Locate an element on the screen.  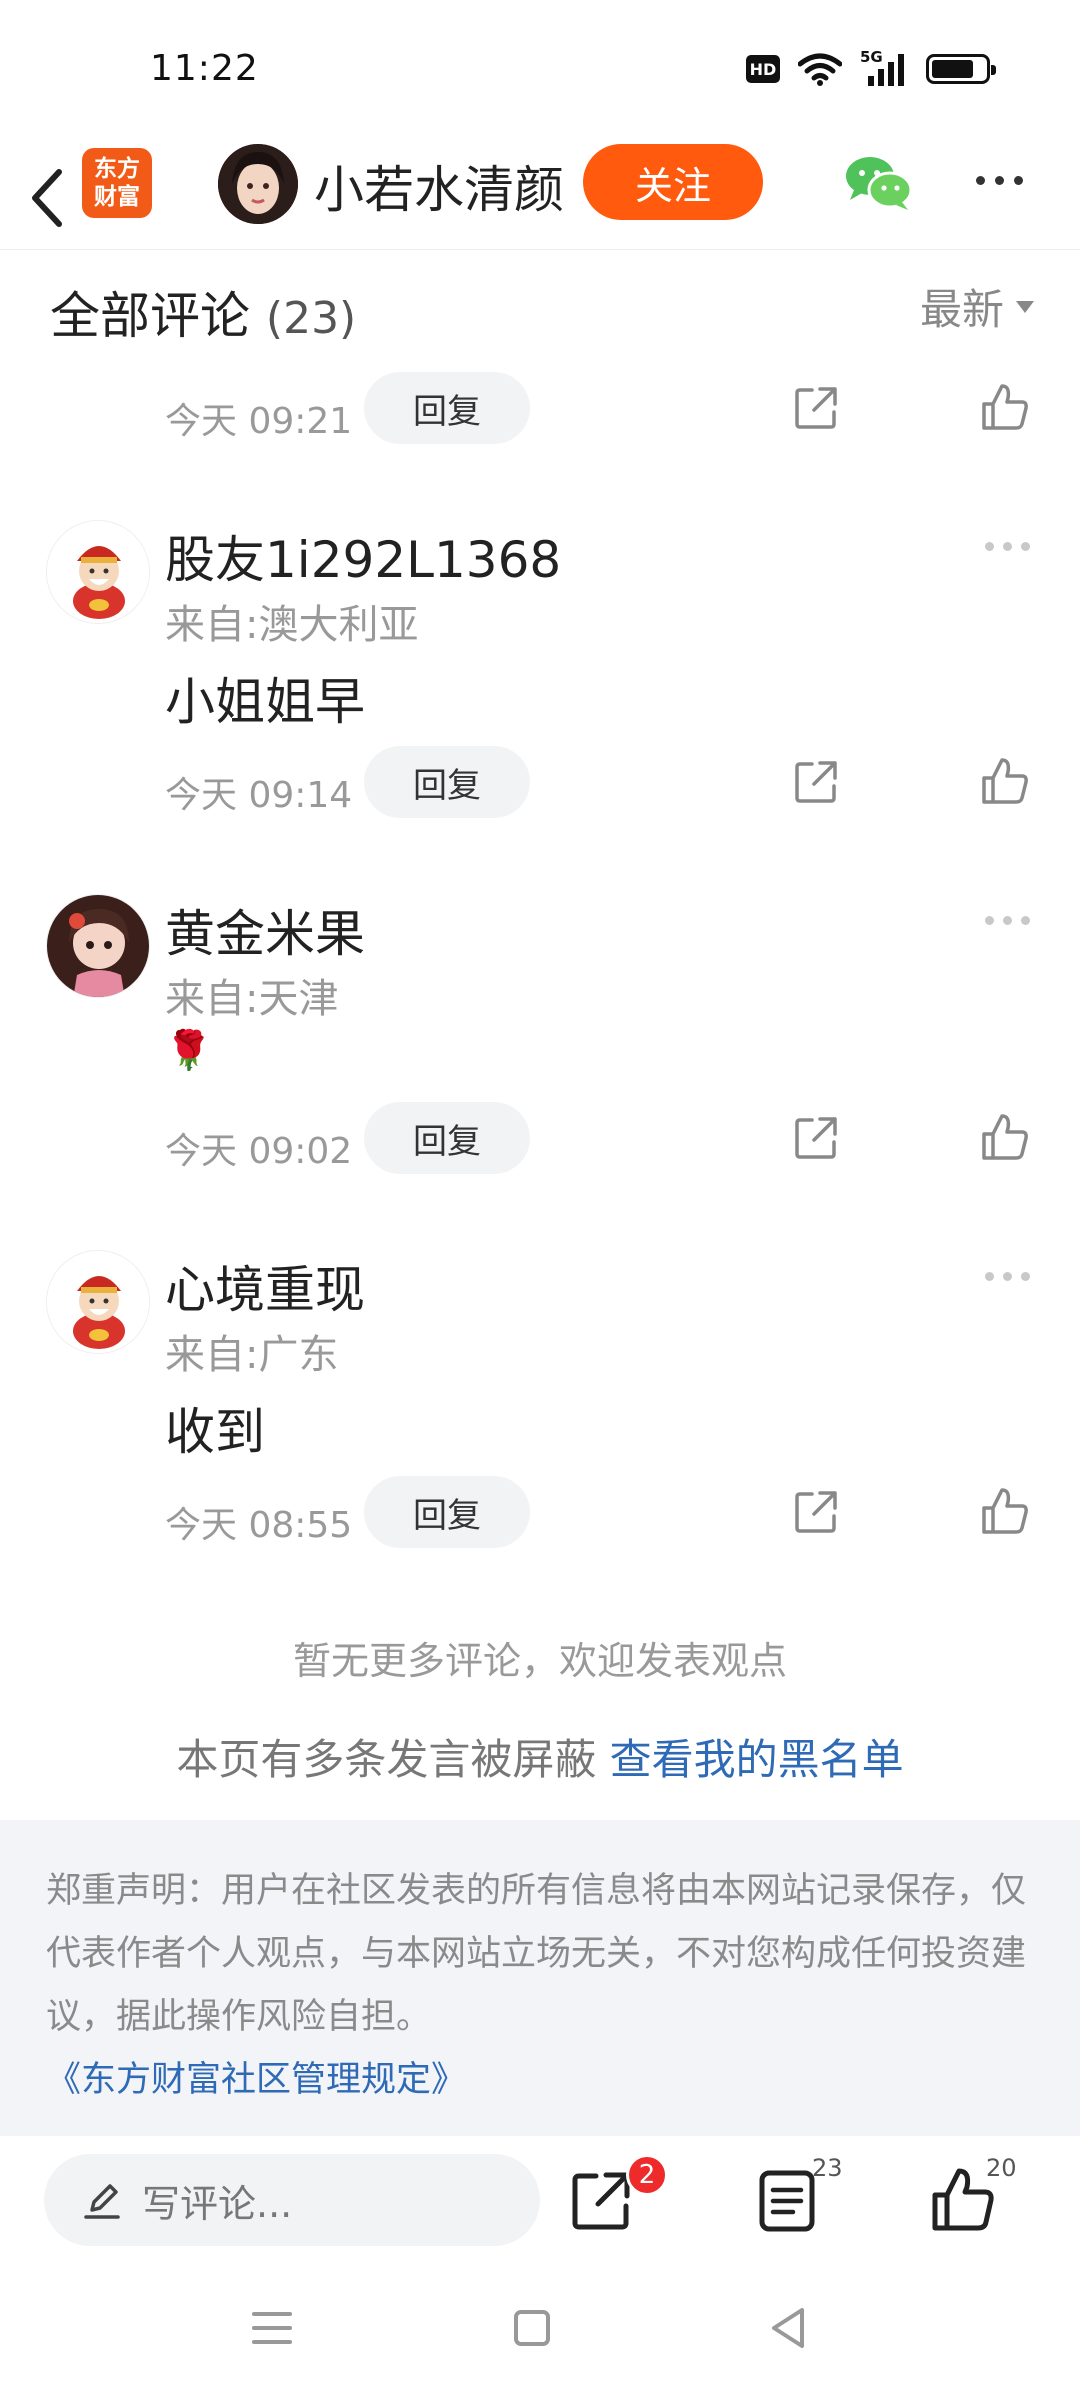
comment-text: 🌹 is located at coordinates (189, 1050).